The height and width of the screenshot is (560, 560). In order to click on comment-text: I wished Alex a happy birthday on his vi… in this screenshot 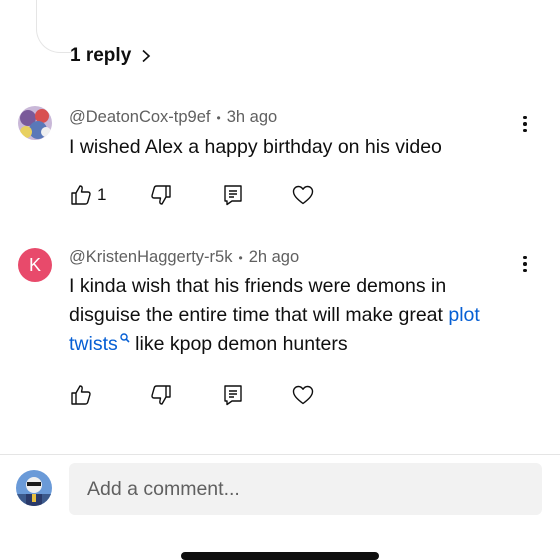, I will do `click(255, 147)`.